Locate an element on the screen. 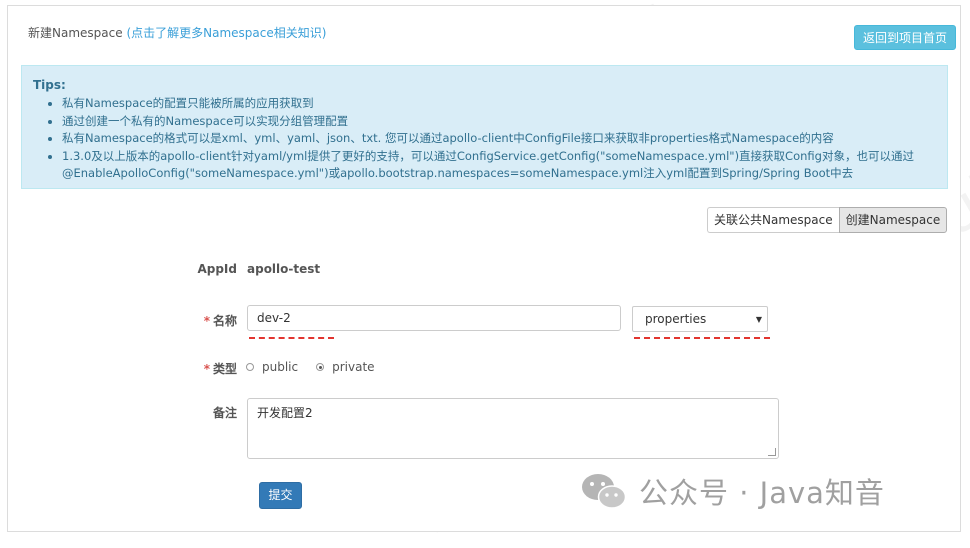  back-to-project-button: 返回到项目首页 is located at coordinates (905, 37).